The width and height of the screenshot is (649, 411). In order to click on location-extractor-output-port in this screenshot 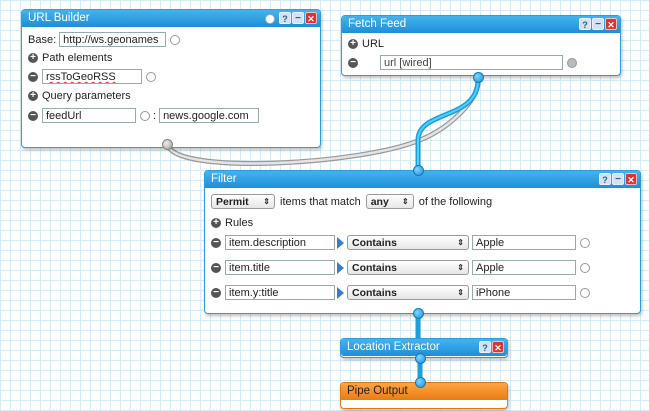, I will do `click(420, 358)`.